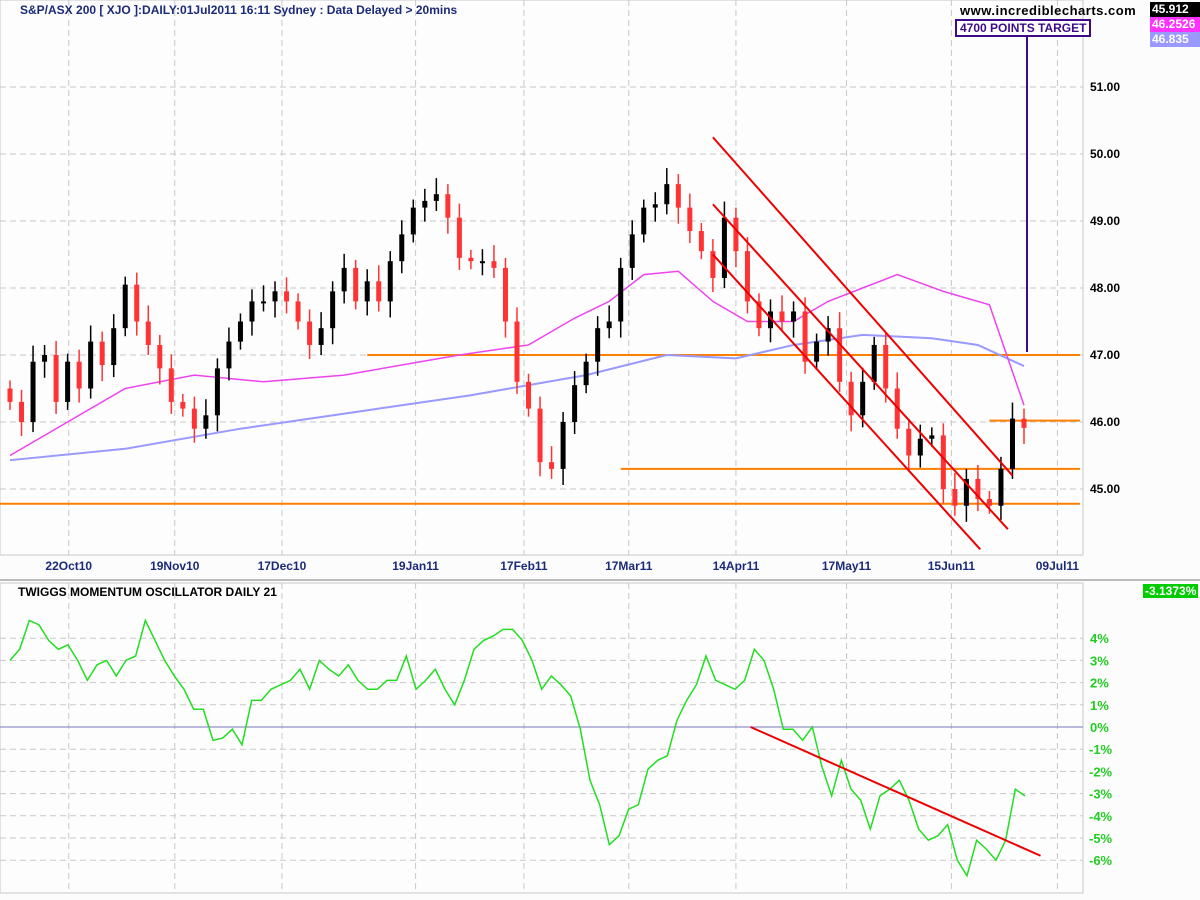  Describe the element at coordinates (1105, 221) in the screenshot. I see `price-tick-label: 49.00` at that location.